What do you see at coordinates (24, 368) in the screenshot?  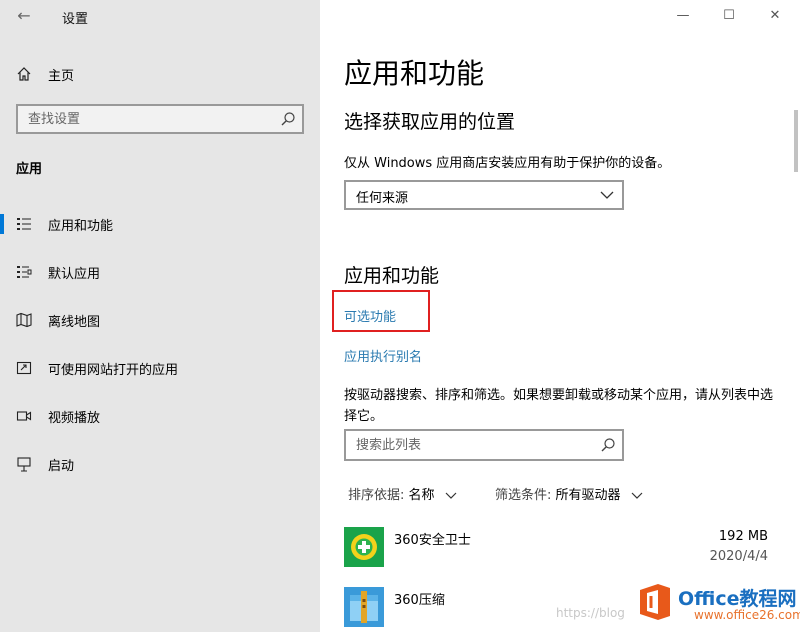 I see `apps-for-websites-icon` at bounding box center [24, 368].